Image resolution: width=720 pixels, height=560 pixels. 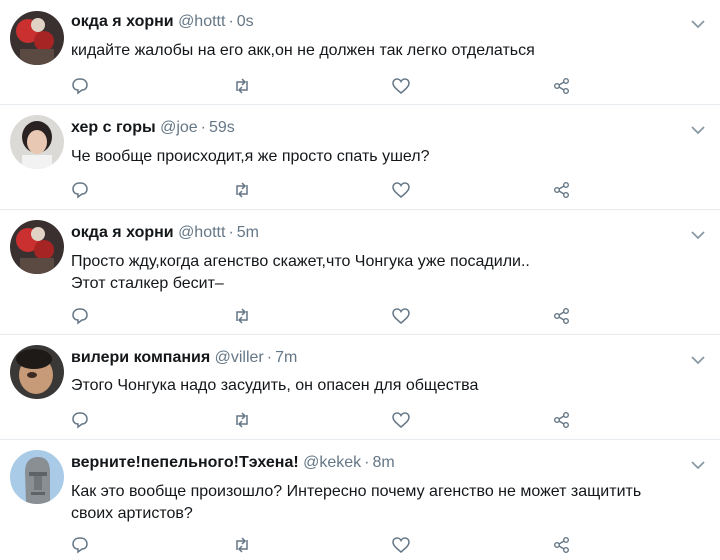 What do you see at coordinates (140, 357) in the screenshot?
I see `author-name: вилери компания` at bounding box center [140, 357].